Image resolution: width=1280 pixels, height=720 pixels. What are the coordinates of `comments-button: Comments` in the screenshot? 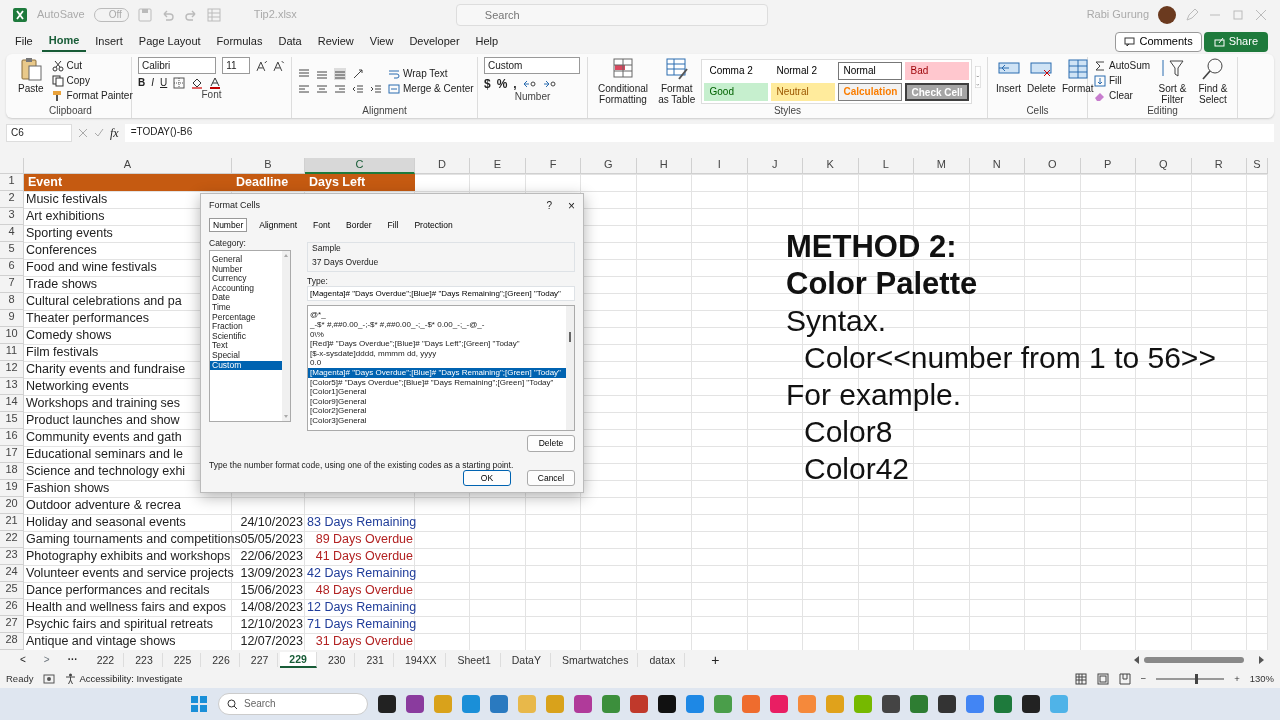 It's located at (1158, 42).